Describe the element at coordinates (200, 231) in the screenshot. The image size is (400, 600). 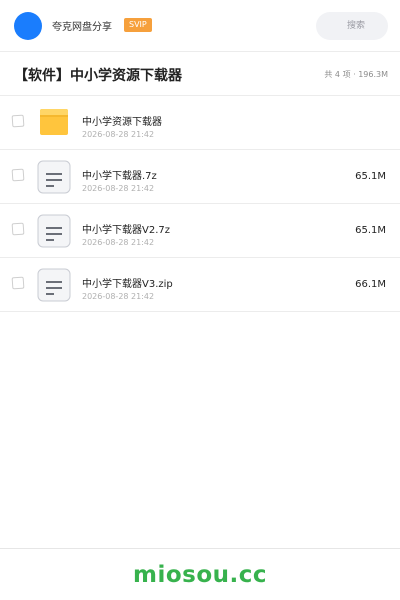
I see `file-row: 中小学下载器V2.7z 2026-08-28 21:42 65.1M` at that location.